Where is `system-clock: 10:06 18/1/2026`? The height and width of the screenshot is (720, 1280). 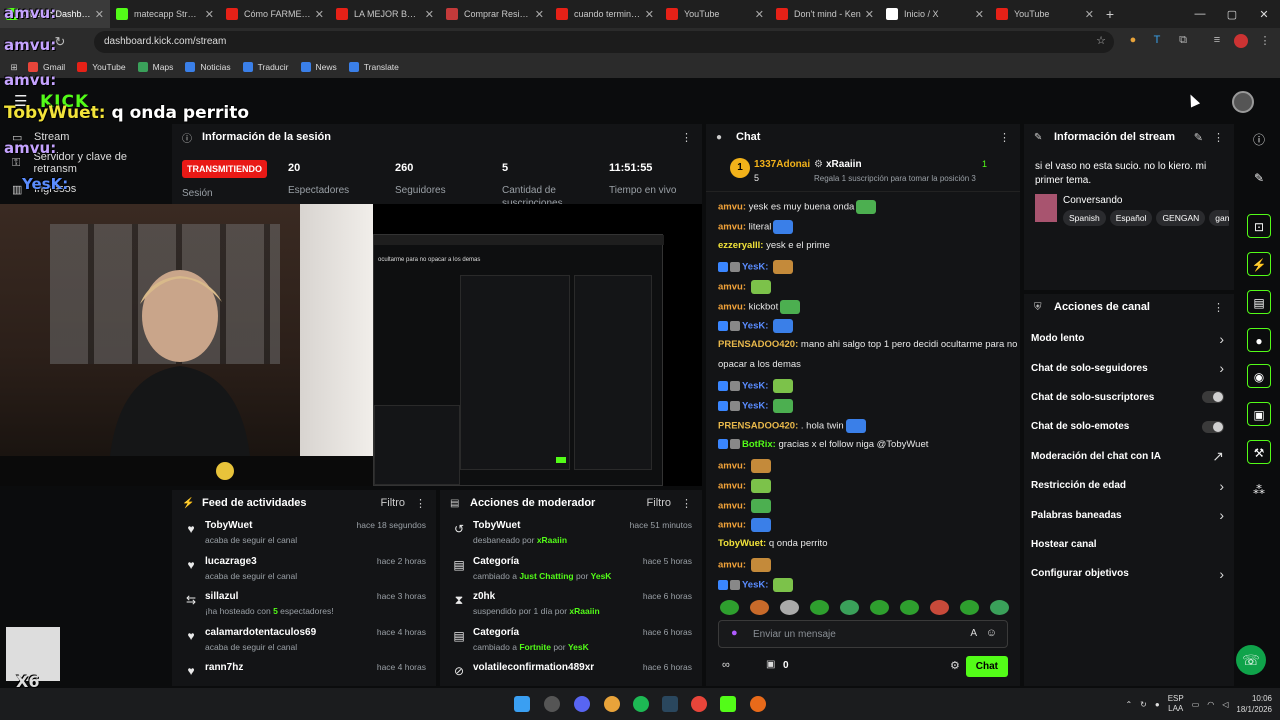 system-clock: 10:06 18/1/2026 is located at coordinates (1254, 704).